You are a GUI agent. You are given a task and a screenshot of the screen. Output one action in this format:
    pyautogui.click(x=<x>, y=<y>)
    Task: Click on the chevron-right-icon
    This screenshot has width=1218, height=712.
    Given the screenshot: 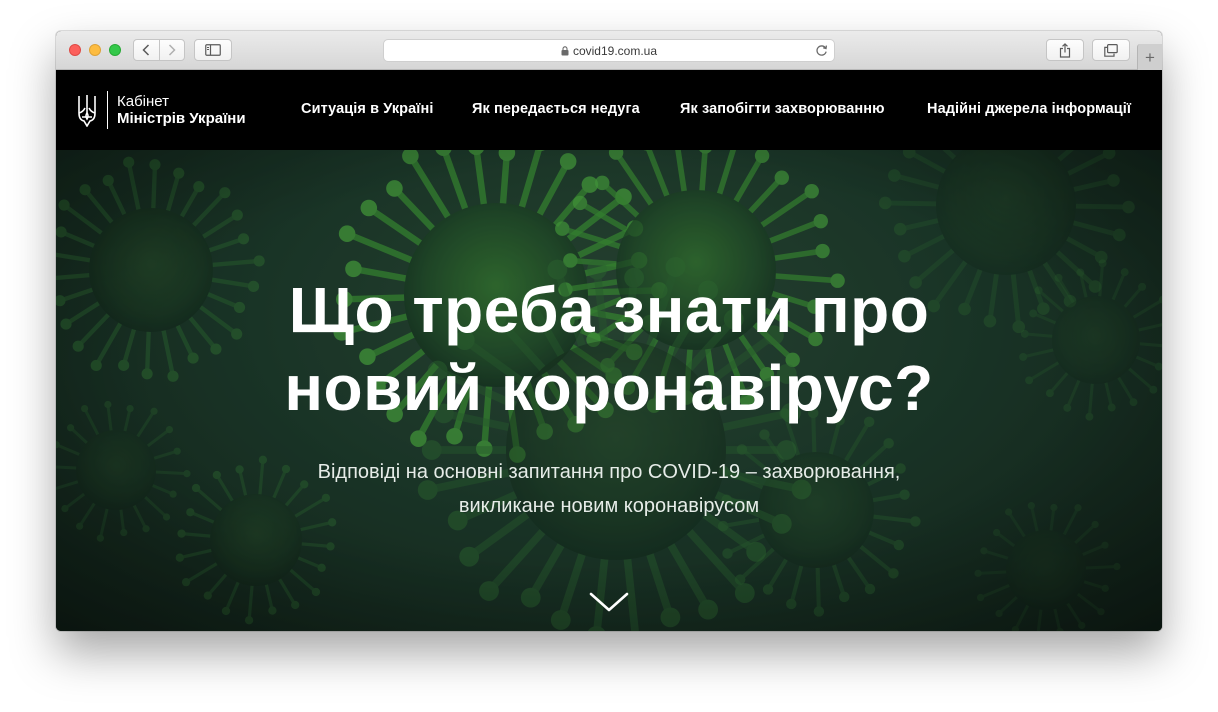 What is the action you would take?
    pyautogui.click(x=172, y=50)
    